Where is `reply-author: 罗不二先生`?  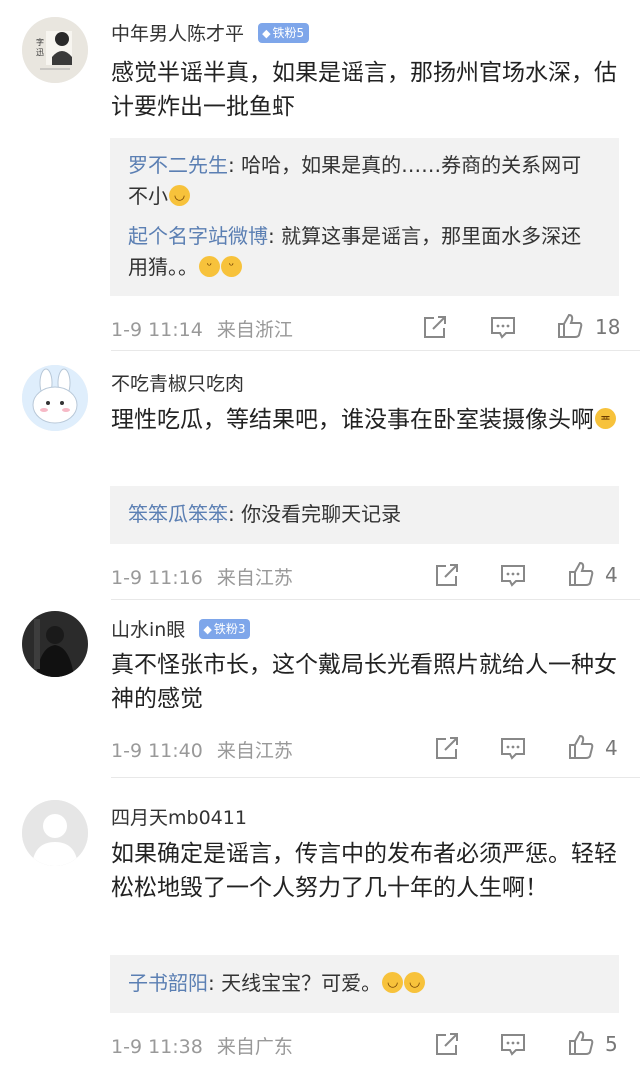 reply-author: 罗不二先生 is located at coordinates (178, 165).